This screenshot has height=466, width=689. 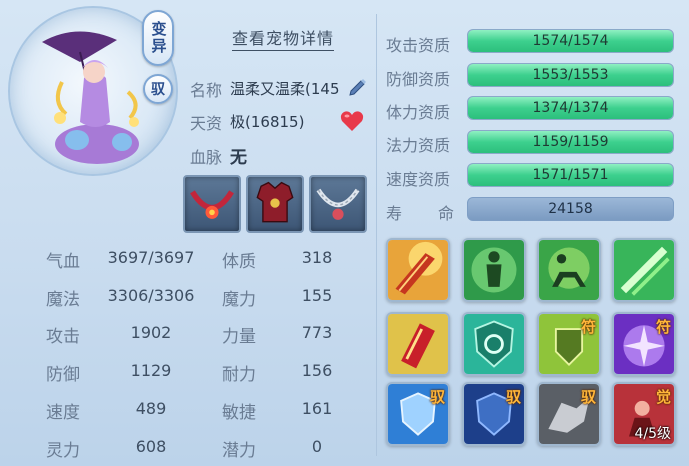 I want to click on stat-value-potential: 0, so click(x=317, y=446).